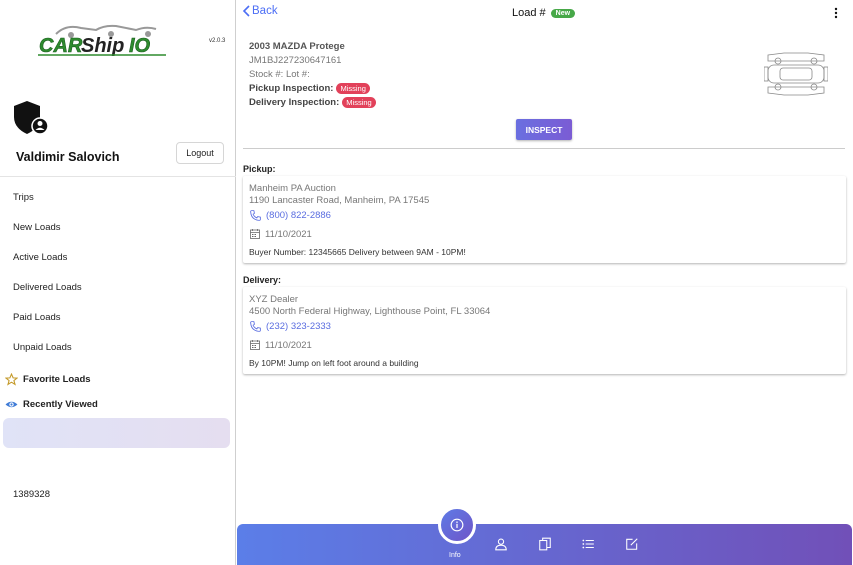  I want to click on recently-viewed-label: Recently Viewed, so click(60, 404).